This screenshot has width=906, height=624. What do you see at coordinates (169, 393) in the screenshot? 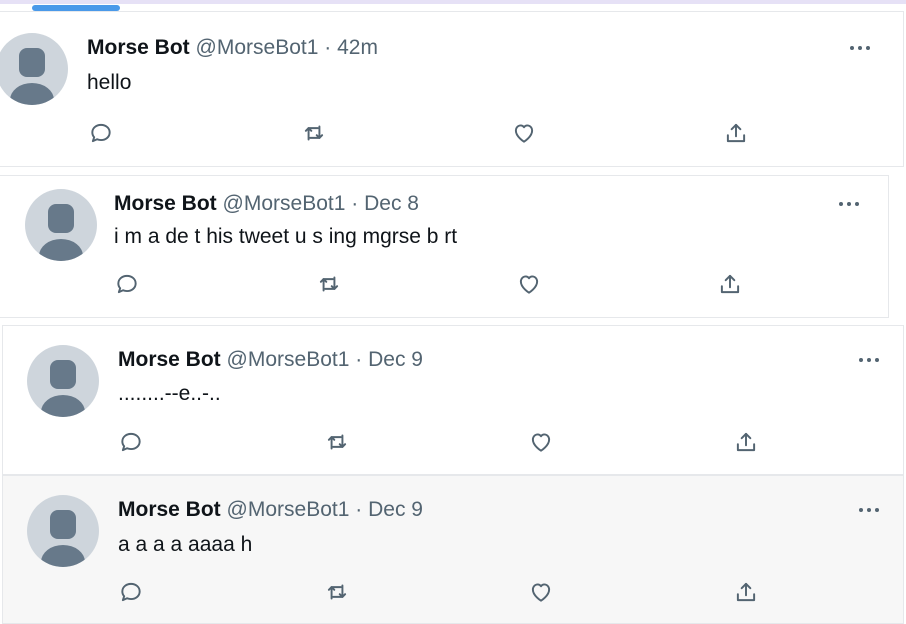
I see `tweet-text: ........--e..-..` at bounding box center [169, 393].